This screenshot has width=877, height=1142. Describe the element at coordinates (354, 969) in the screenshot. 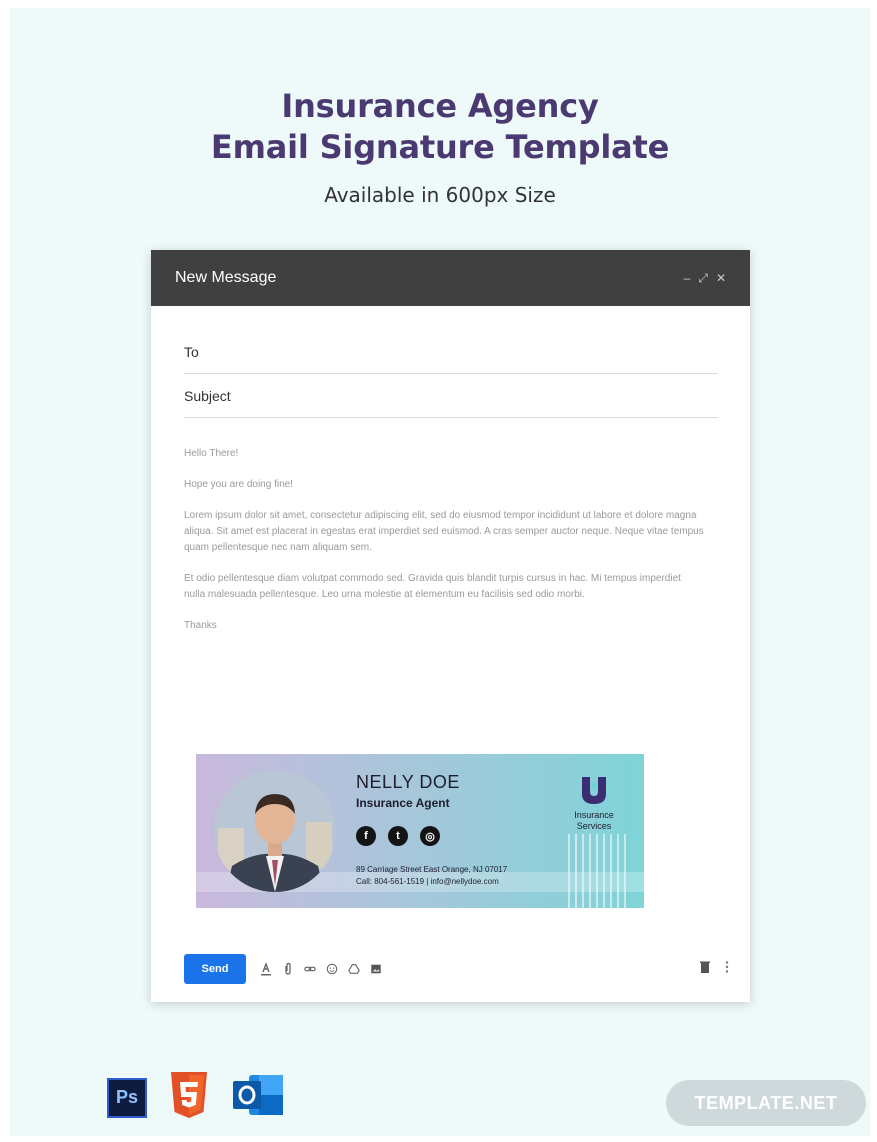

I see `drive-icon` at that location.